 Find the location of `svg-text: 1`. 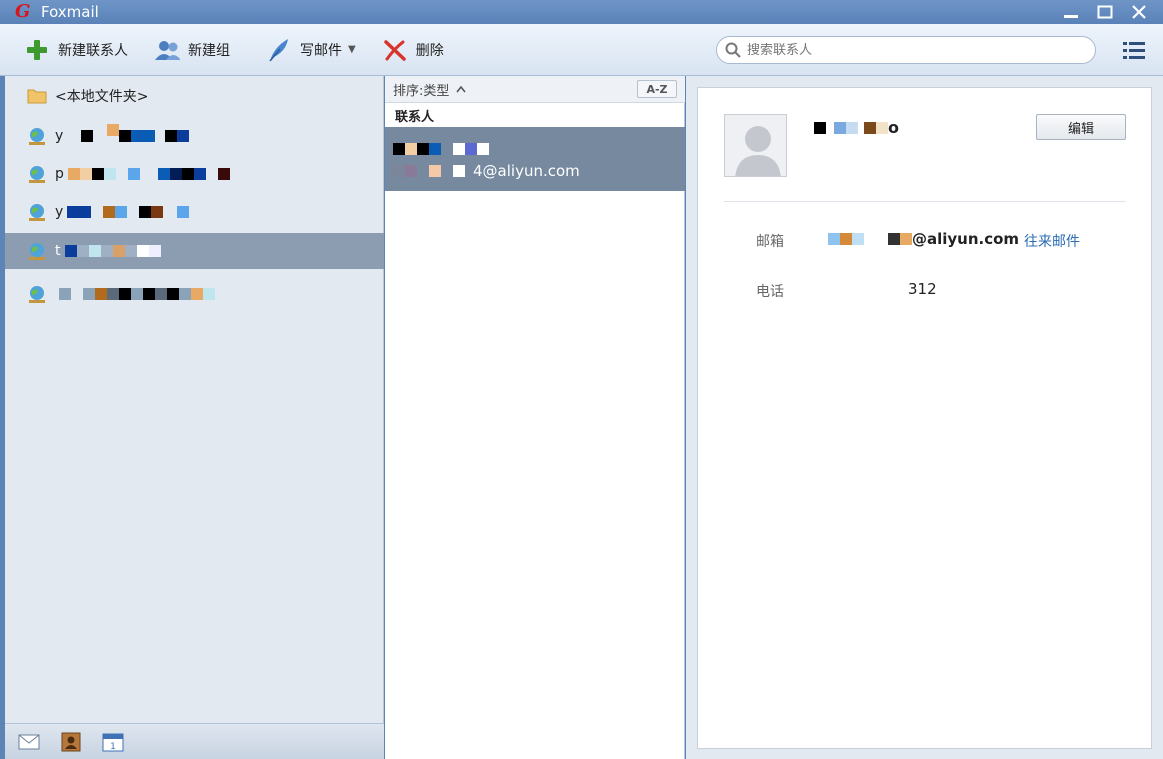

svg-text: 1 is located at coordinates (113, 747).